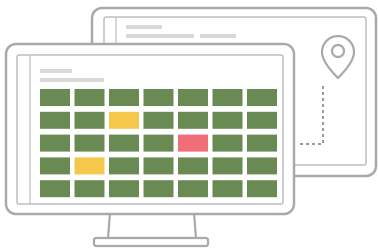 The width and height of the screenshot is (378, 249). Describe the element at coordinates (151, 242) in the screenshot. I see `monitor-stand-base` at that location.